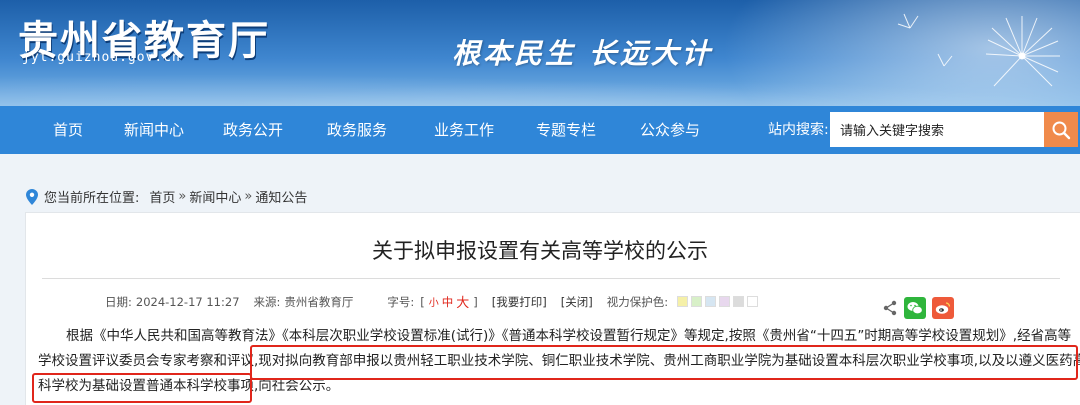 The image size is (1080, 405). I want to click on body-line-2-start: 学校设置评议委员会专家考察和评议,, so click(148, 361).